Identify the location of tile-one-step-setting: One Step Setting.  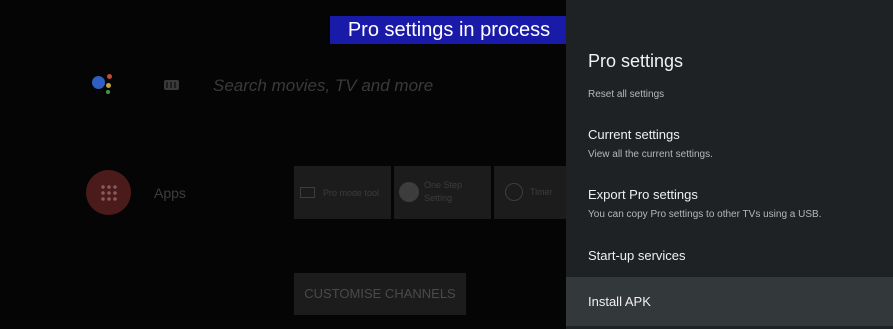
(442, 192).